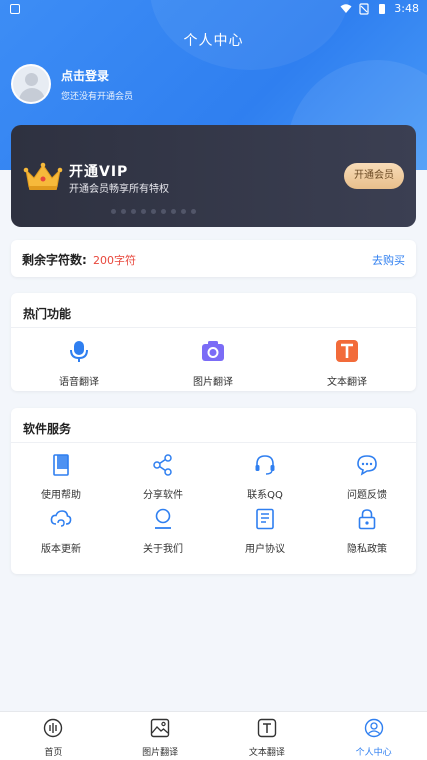 Image resolution: width=427 pixels, height=760 pixels. Describe the element at coordinates (388, 260) in the screenshot. I see `buy-link: 去购买` at that location.